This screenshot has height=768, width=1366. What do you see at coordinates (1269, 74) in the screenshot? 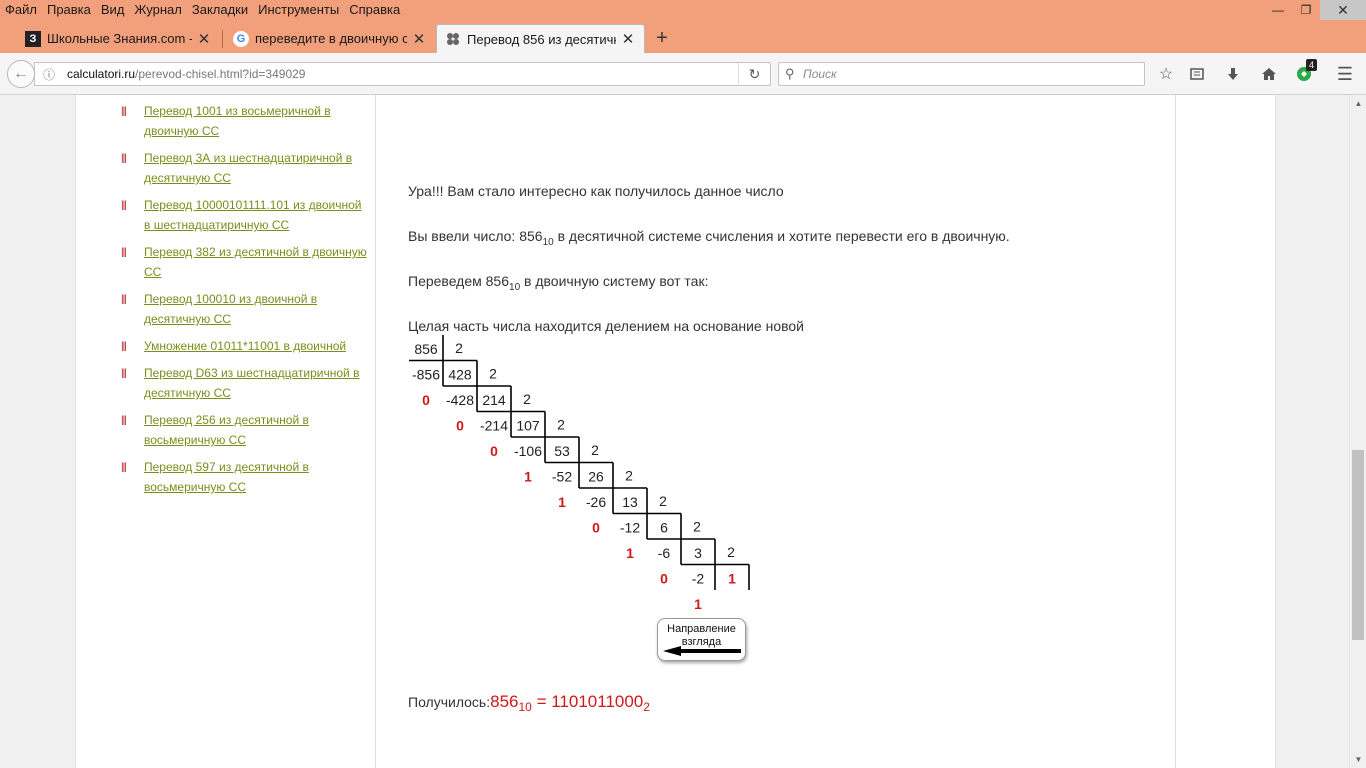
I see `home-icon` at bounding box center [1269, 74].